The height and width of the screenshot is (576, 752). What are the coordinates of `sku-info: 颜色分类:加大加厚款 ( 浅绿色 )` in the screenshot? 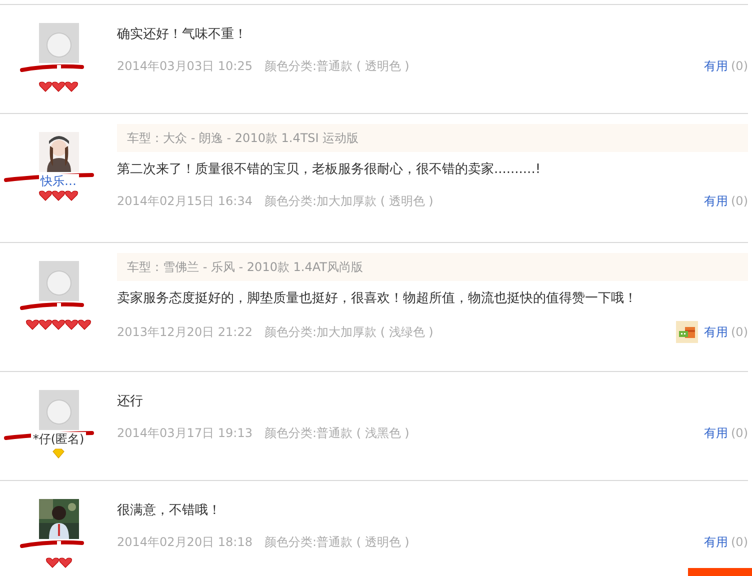 It's located at (349, 332).